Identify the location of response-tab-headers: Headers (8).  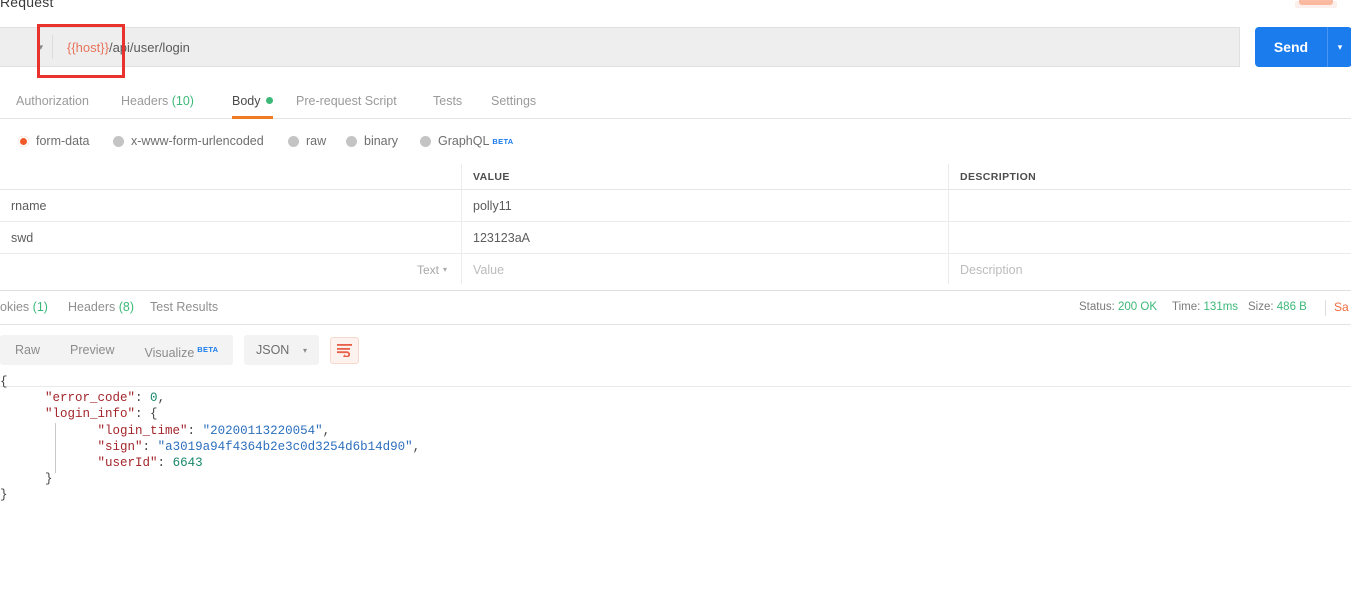
(101, 307).